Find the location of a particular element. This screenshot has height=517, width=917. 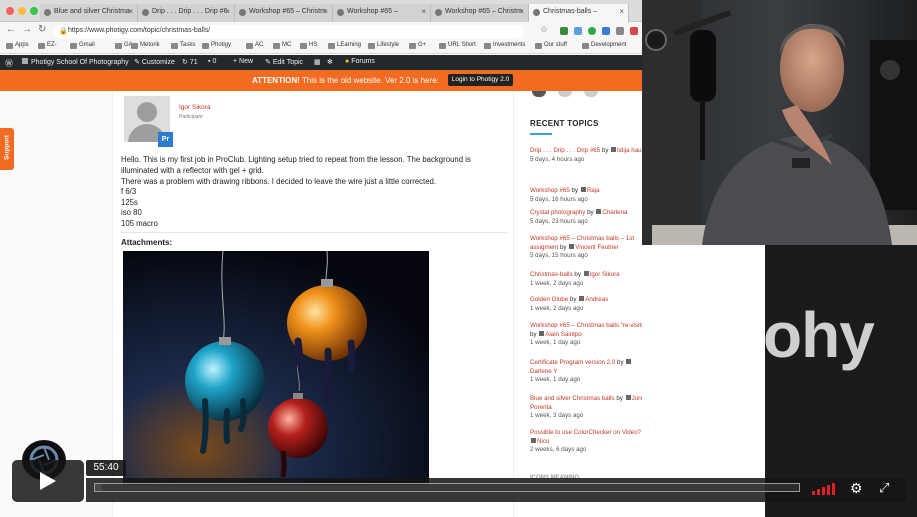

login-photigy-2-button: Login to Photigy 2.0 is located at coordinates (480, 80).